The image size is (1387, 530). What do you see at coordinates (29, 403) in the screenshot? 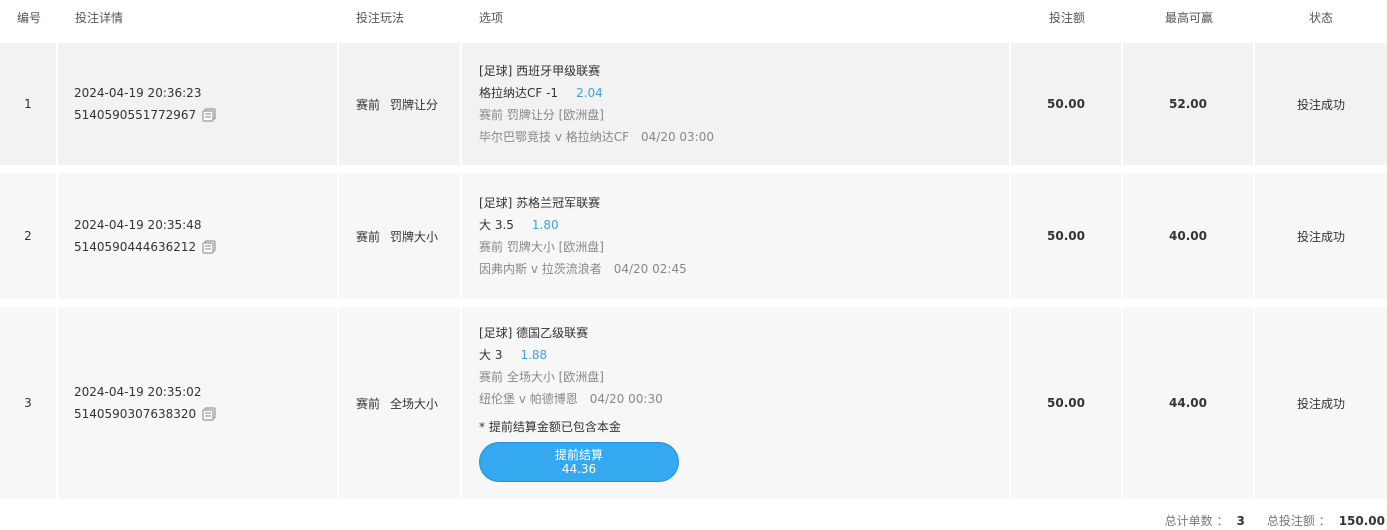
I see `row-no: 3` at bounding box center [29, 403].